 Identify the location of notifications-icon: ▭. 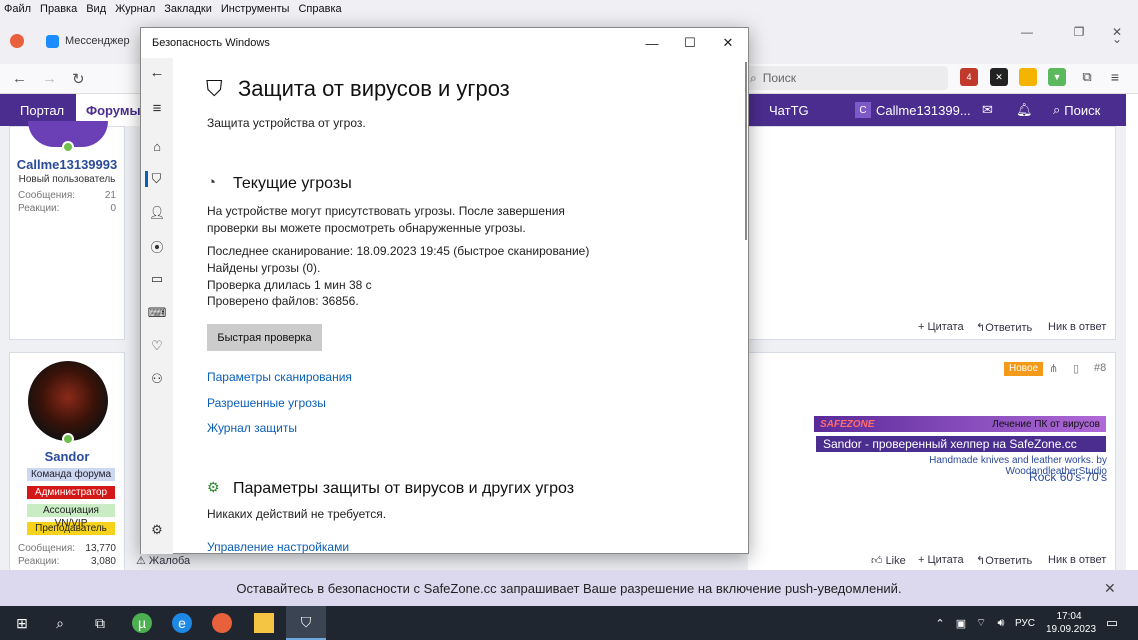
(1112, 623).